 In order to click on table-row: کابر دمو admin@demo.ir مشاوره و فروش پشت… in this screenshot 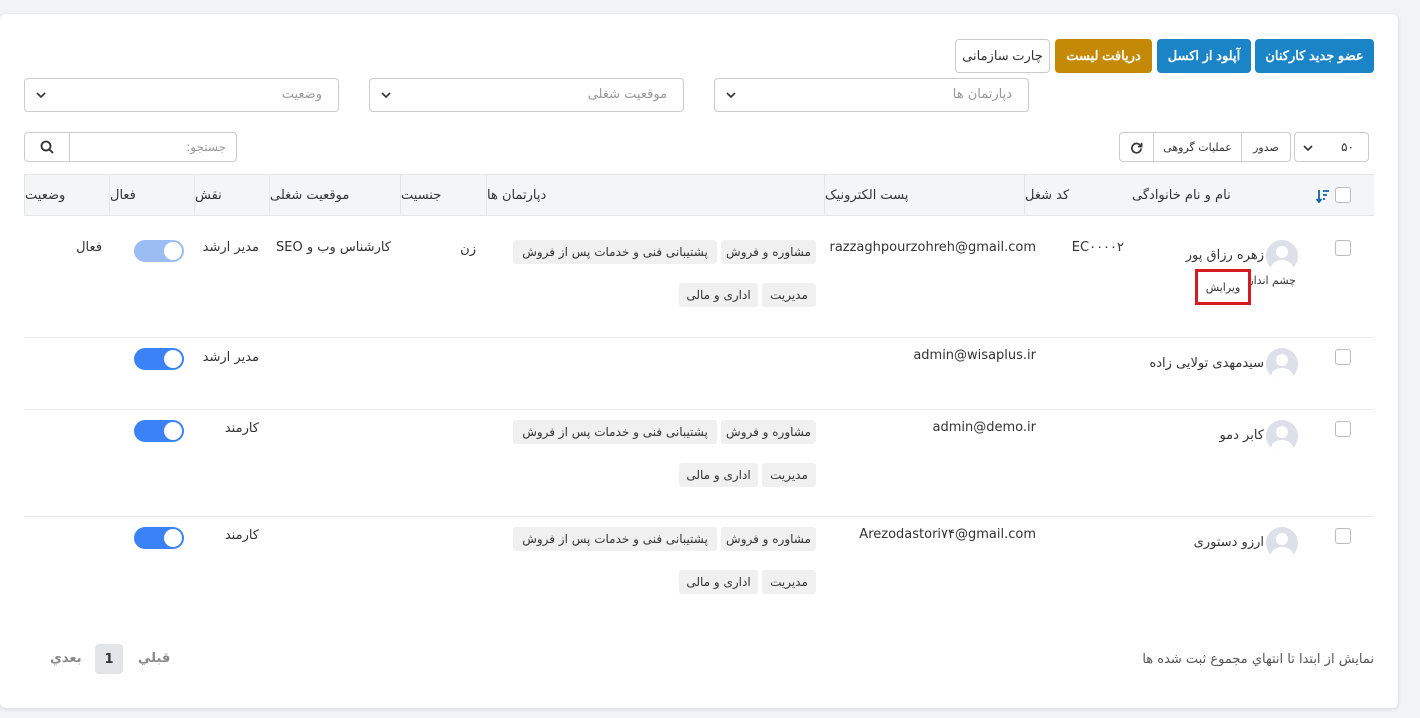, I will do `click(699, 463)`.